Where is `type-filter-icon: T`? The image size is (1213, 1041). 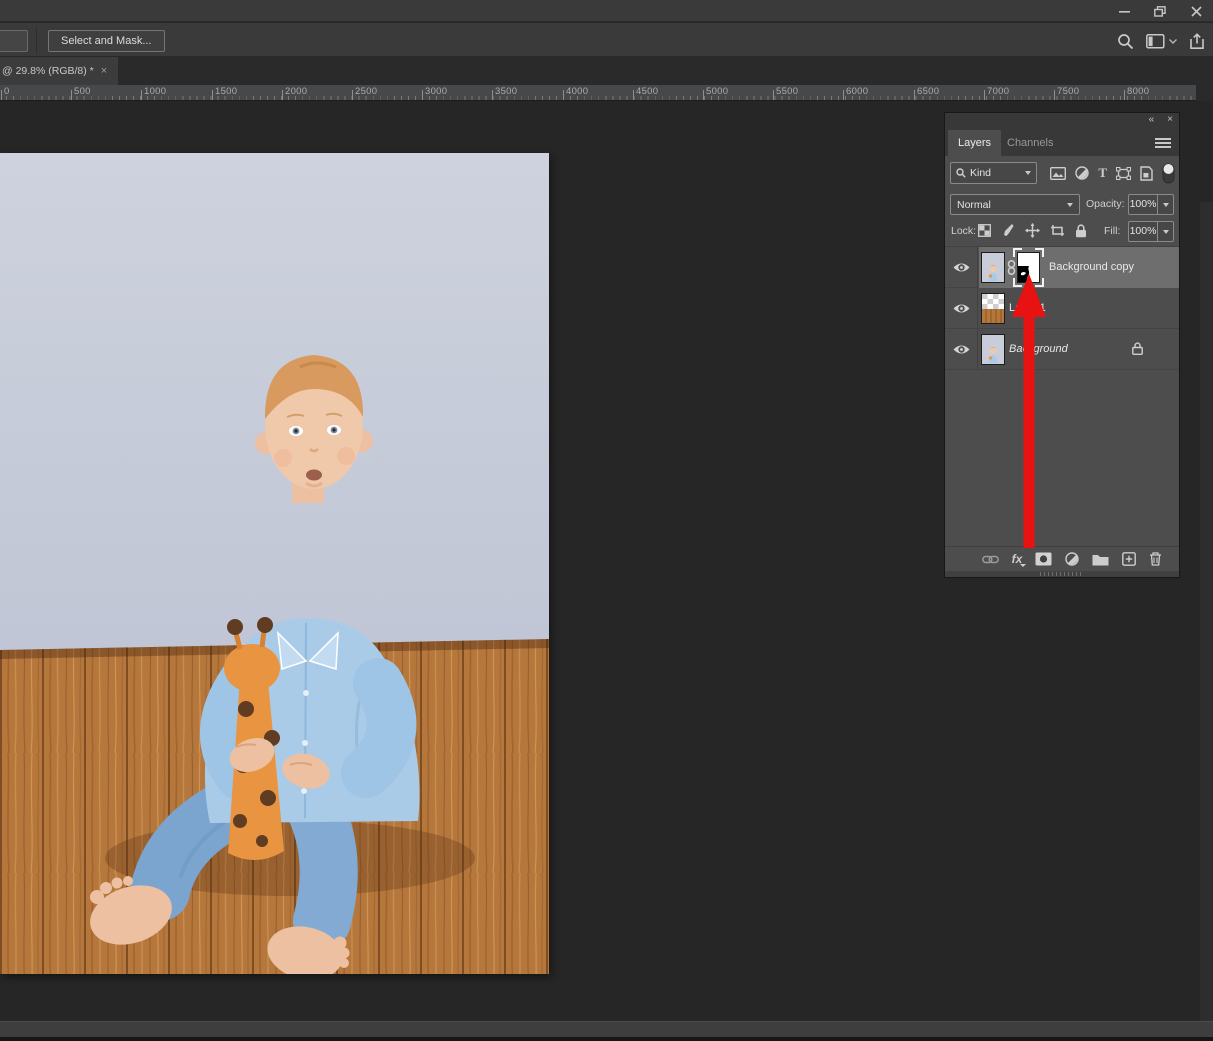 type-filter-icon: T is located at coordinates (1102, 173).